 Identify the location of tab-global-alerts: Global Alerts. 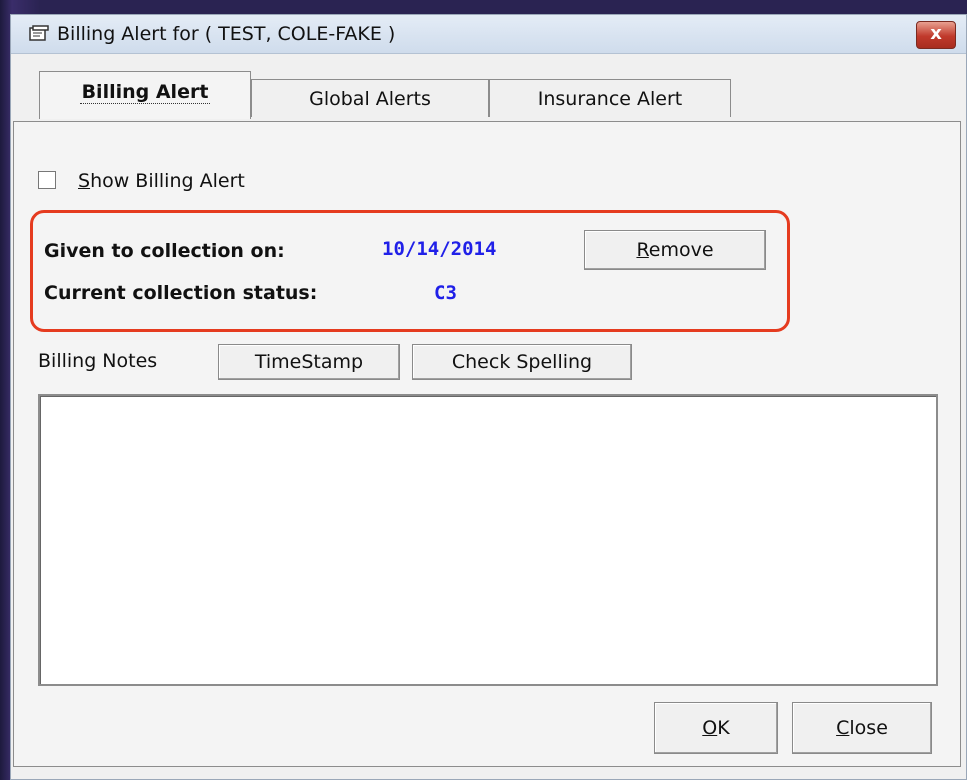
(370, 98).